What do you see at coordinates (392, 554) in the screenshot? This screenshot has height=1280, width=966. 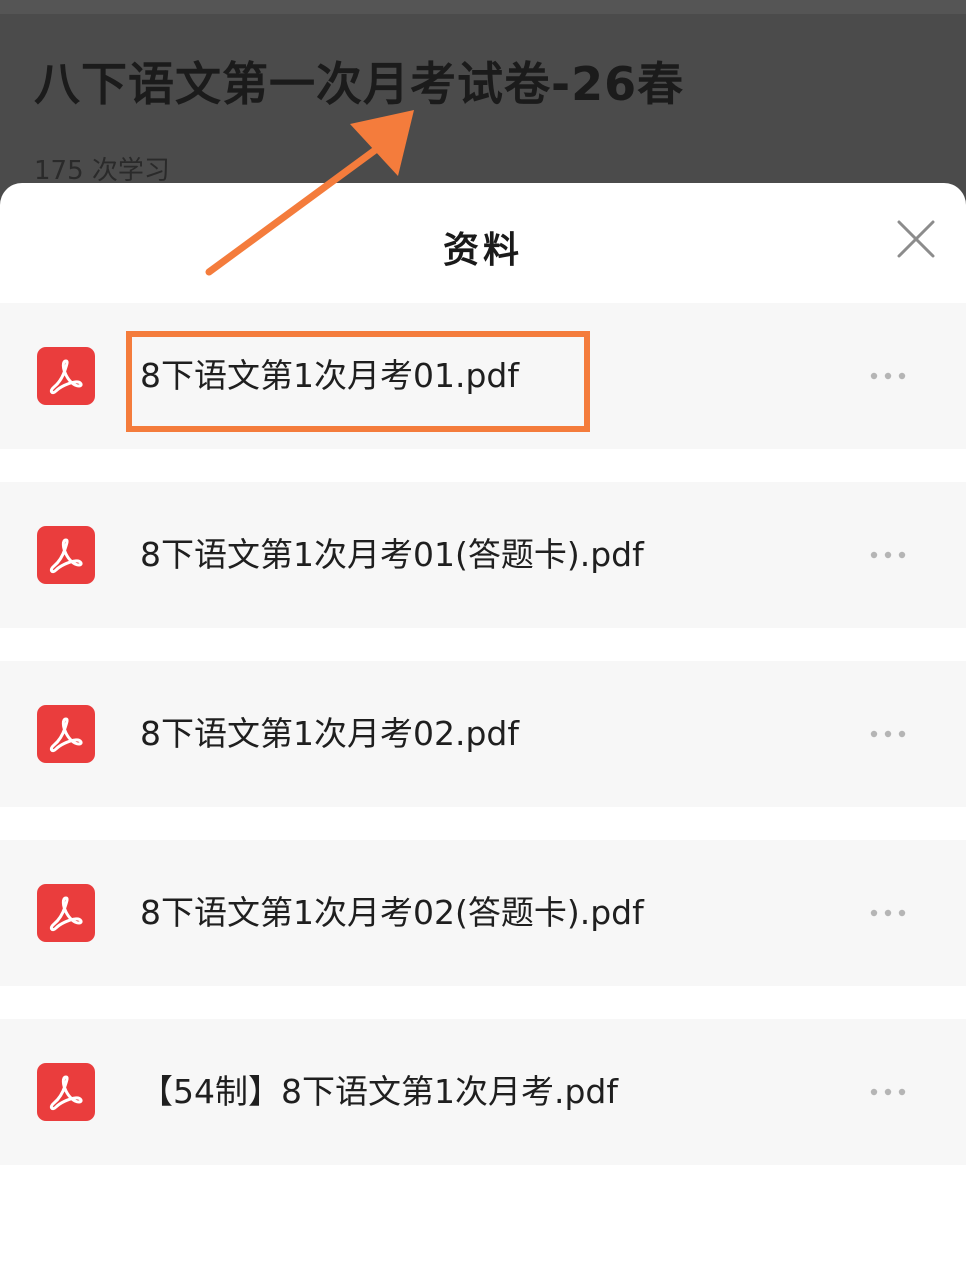 I see `file-name: 8下语文第1次月考01(答题卡).pdf` at bounding box center [392, 554].